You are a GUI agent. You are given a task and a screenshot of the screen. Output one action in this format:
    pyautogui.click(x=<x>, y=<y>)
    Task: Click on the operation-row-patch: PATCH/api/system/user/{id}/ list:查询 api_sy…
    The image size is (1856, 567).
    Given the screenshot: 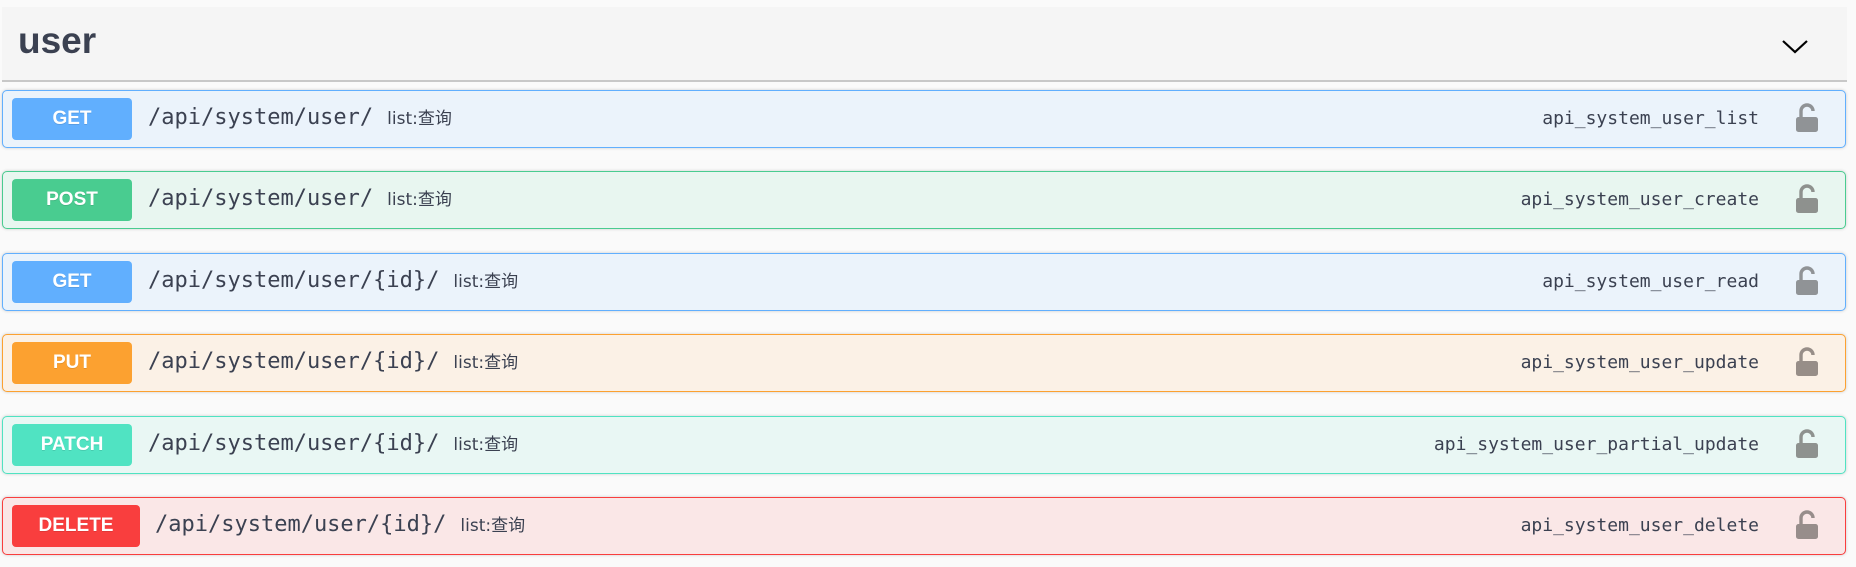 What is the action you would take?
    pyautogui.click(x=924, y=445)
    